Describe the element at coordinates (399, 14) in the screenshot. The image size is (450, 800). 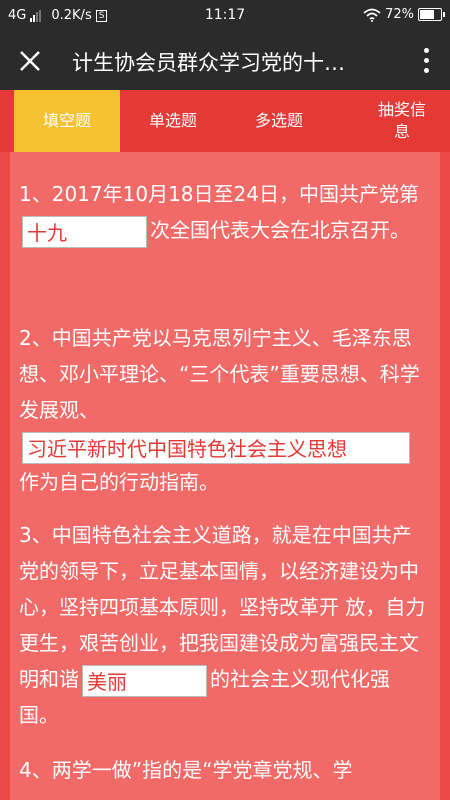
I see `battery-percent: 72%` at that location.